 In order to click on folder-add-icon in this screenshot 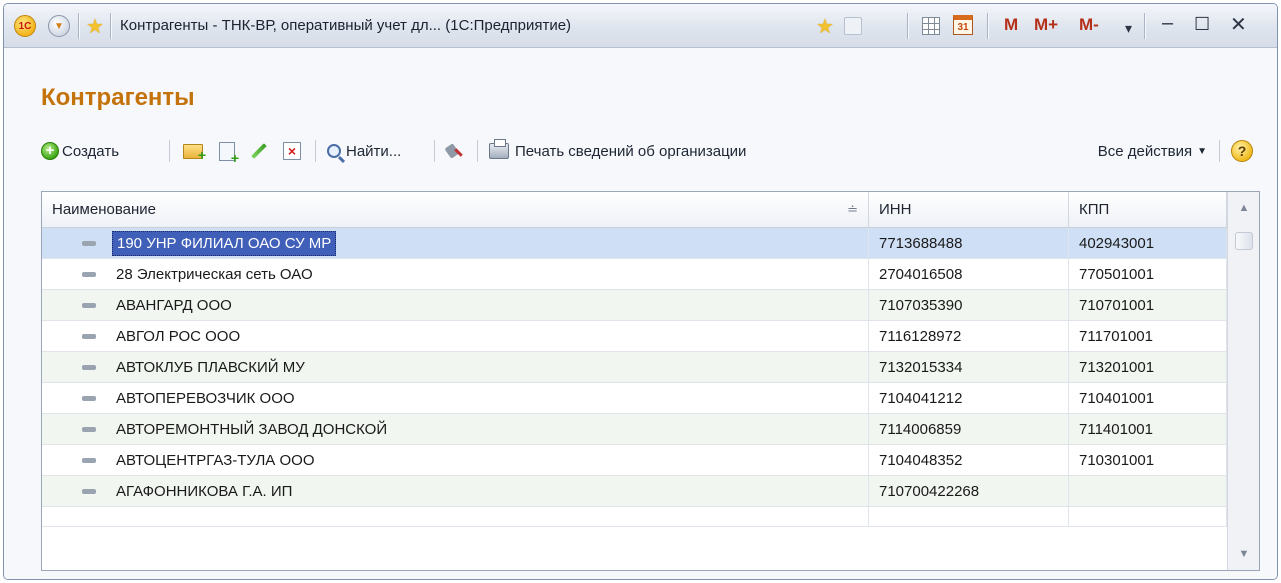, I will do `click(194, 153)`.